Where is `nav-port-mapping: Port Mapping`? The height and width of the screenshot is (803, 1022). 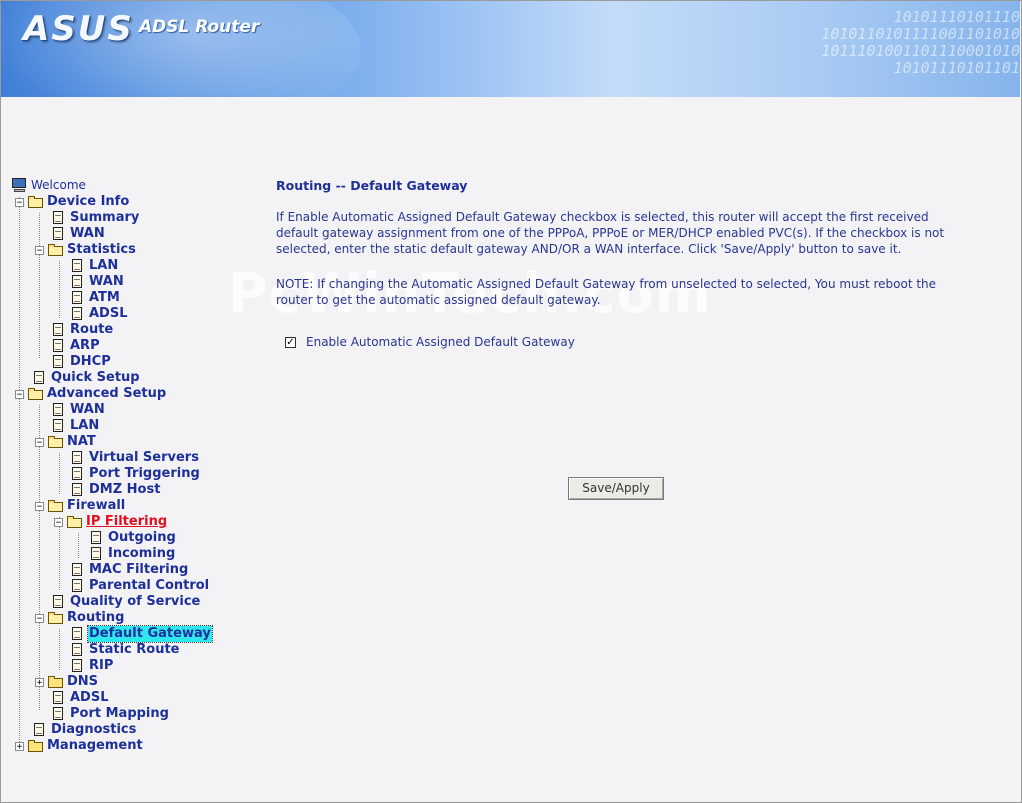 nav-port-mapping: Port Mapping is located at coordinates (110, 714).